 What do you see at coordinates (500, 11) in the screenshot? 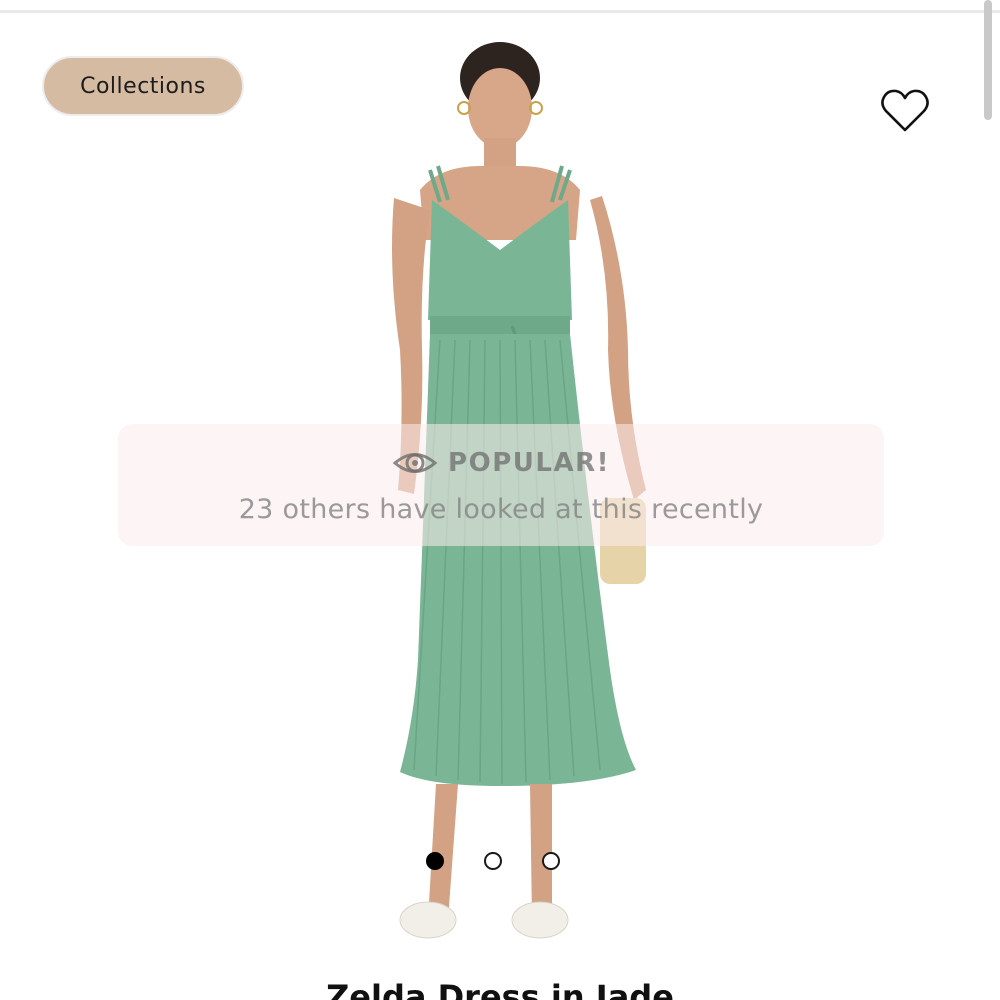
I see `top-divider` at bounding box center [500, 11].